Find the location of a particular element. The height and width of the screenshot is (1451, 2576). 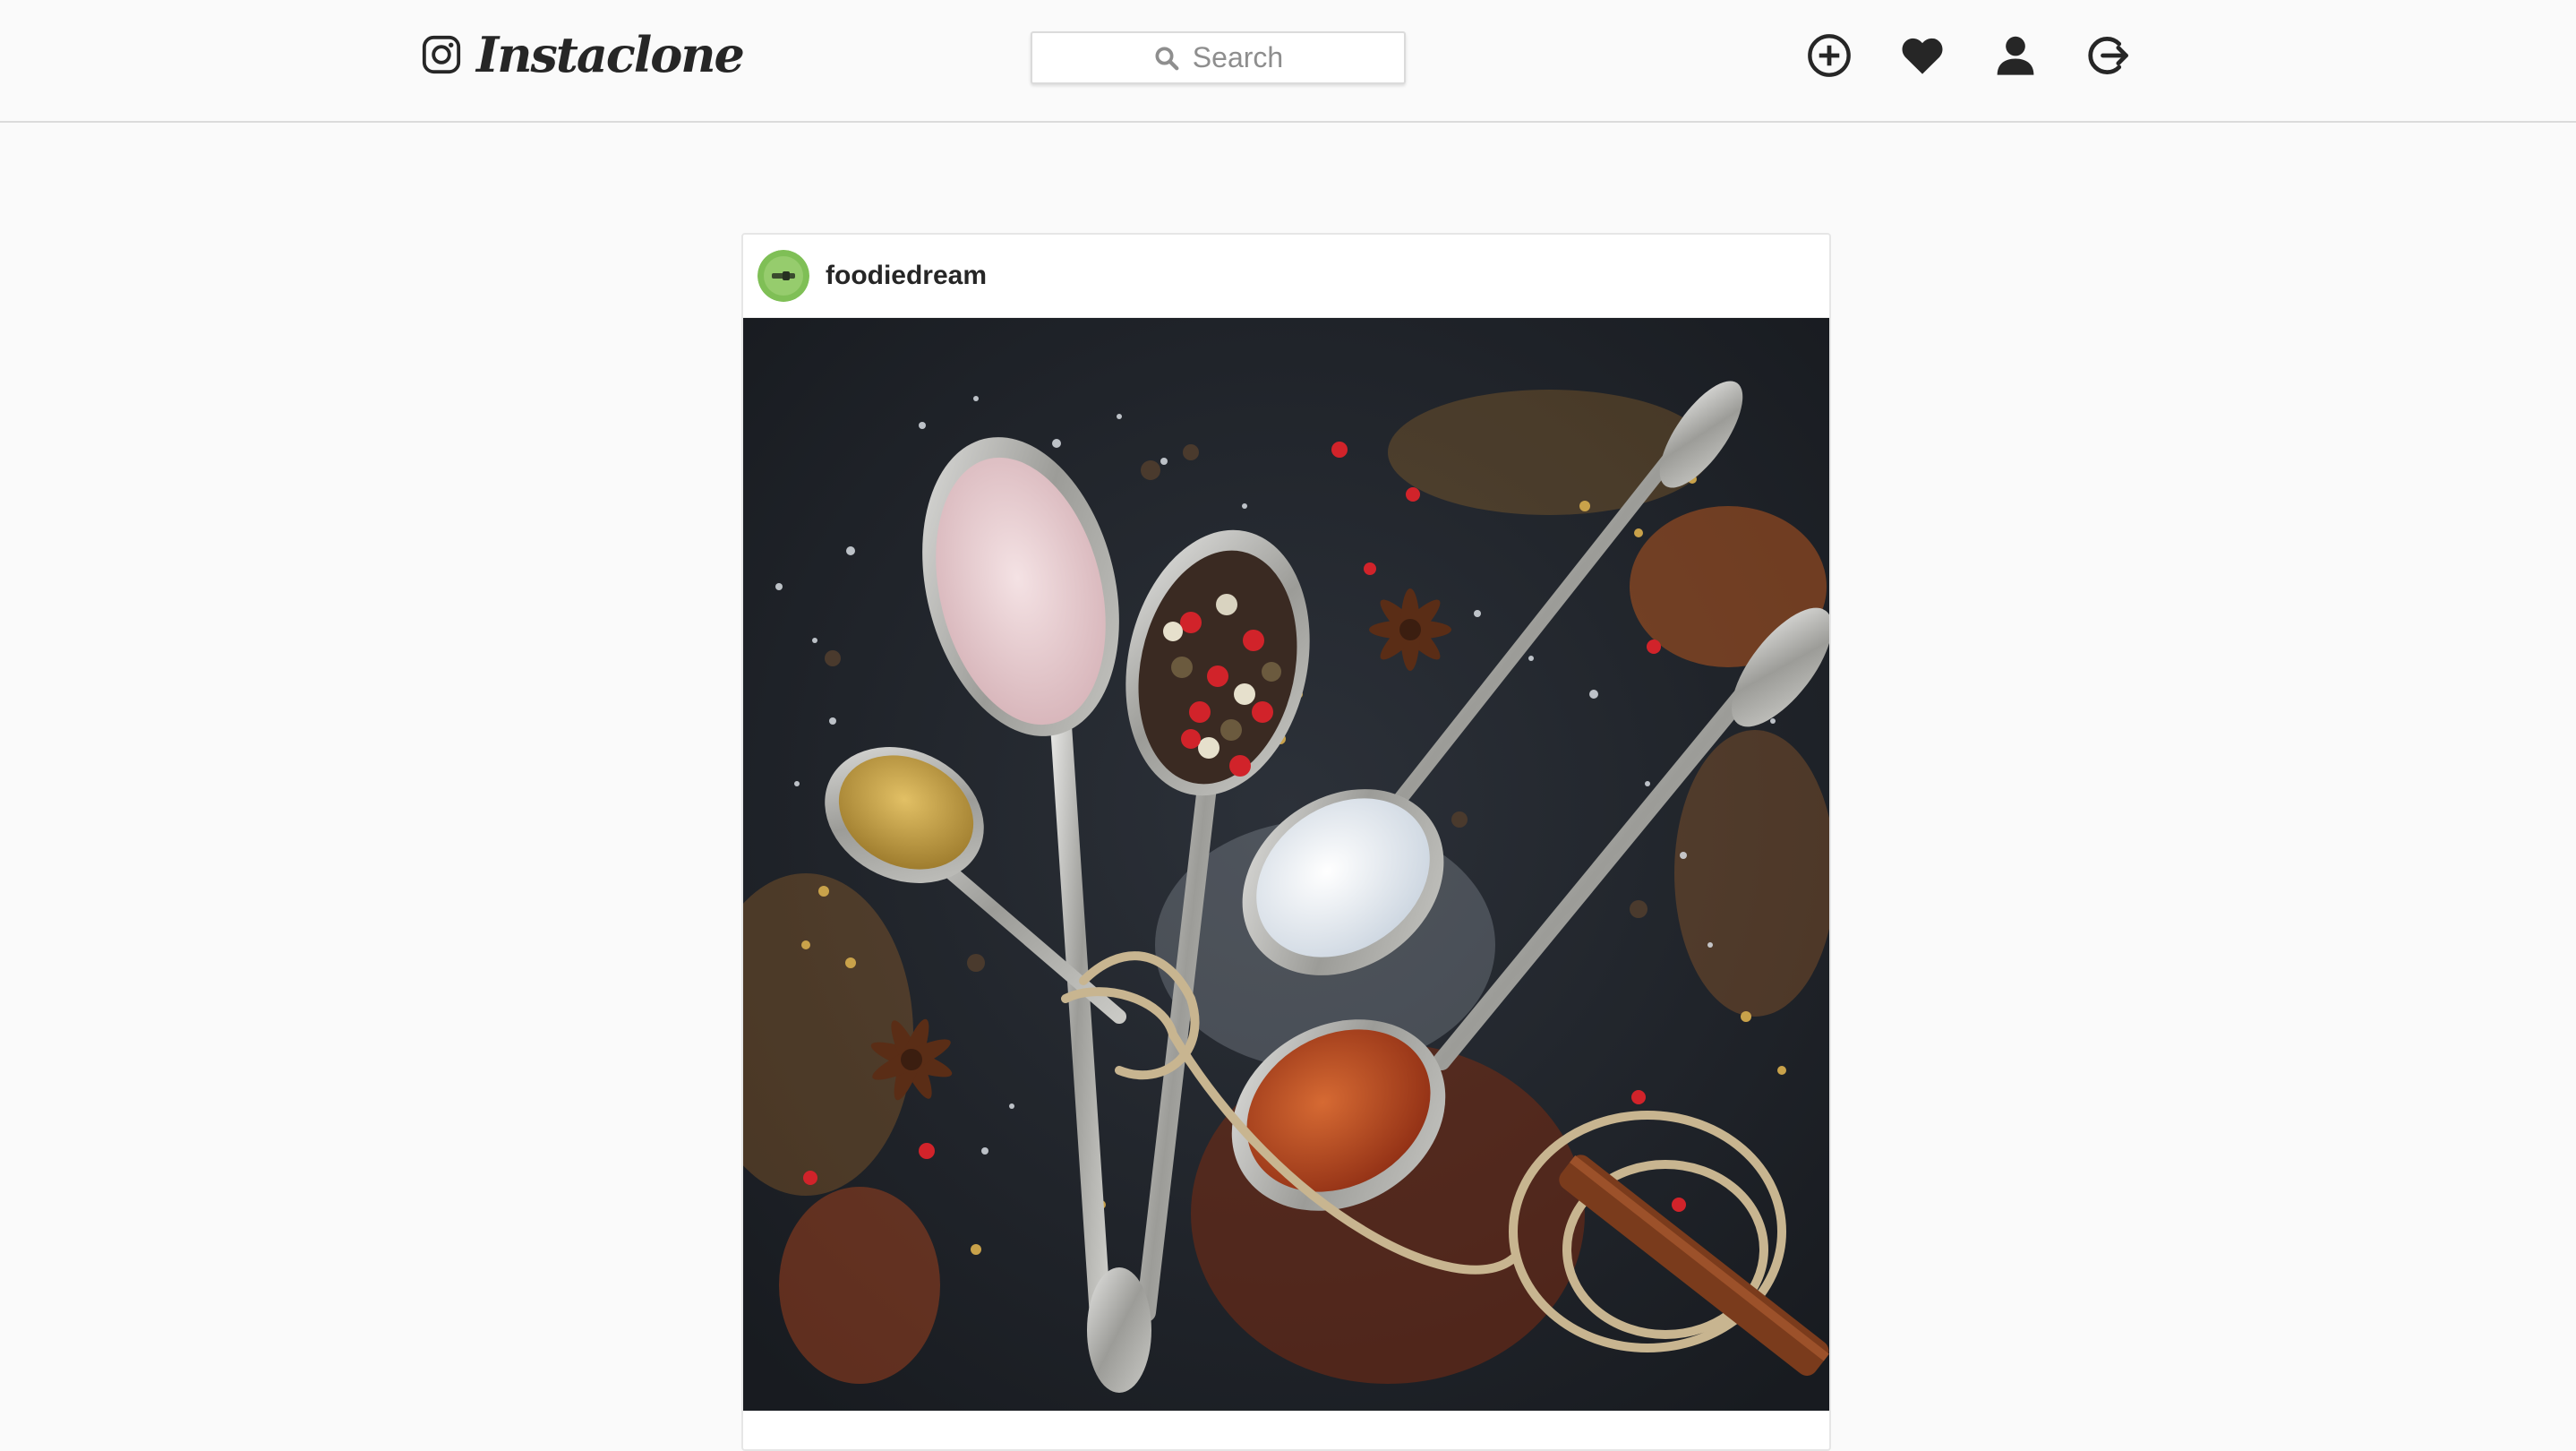

add-post-icon is located at coordinates (1829, 56).